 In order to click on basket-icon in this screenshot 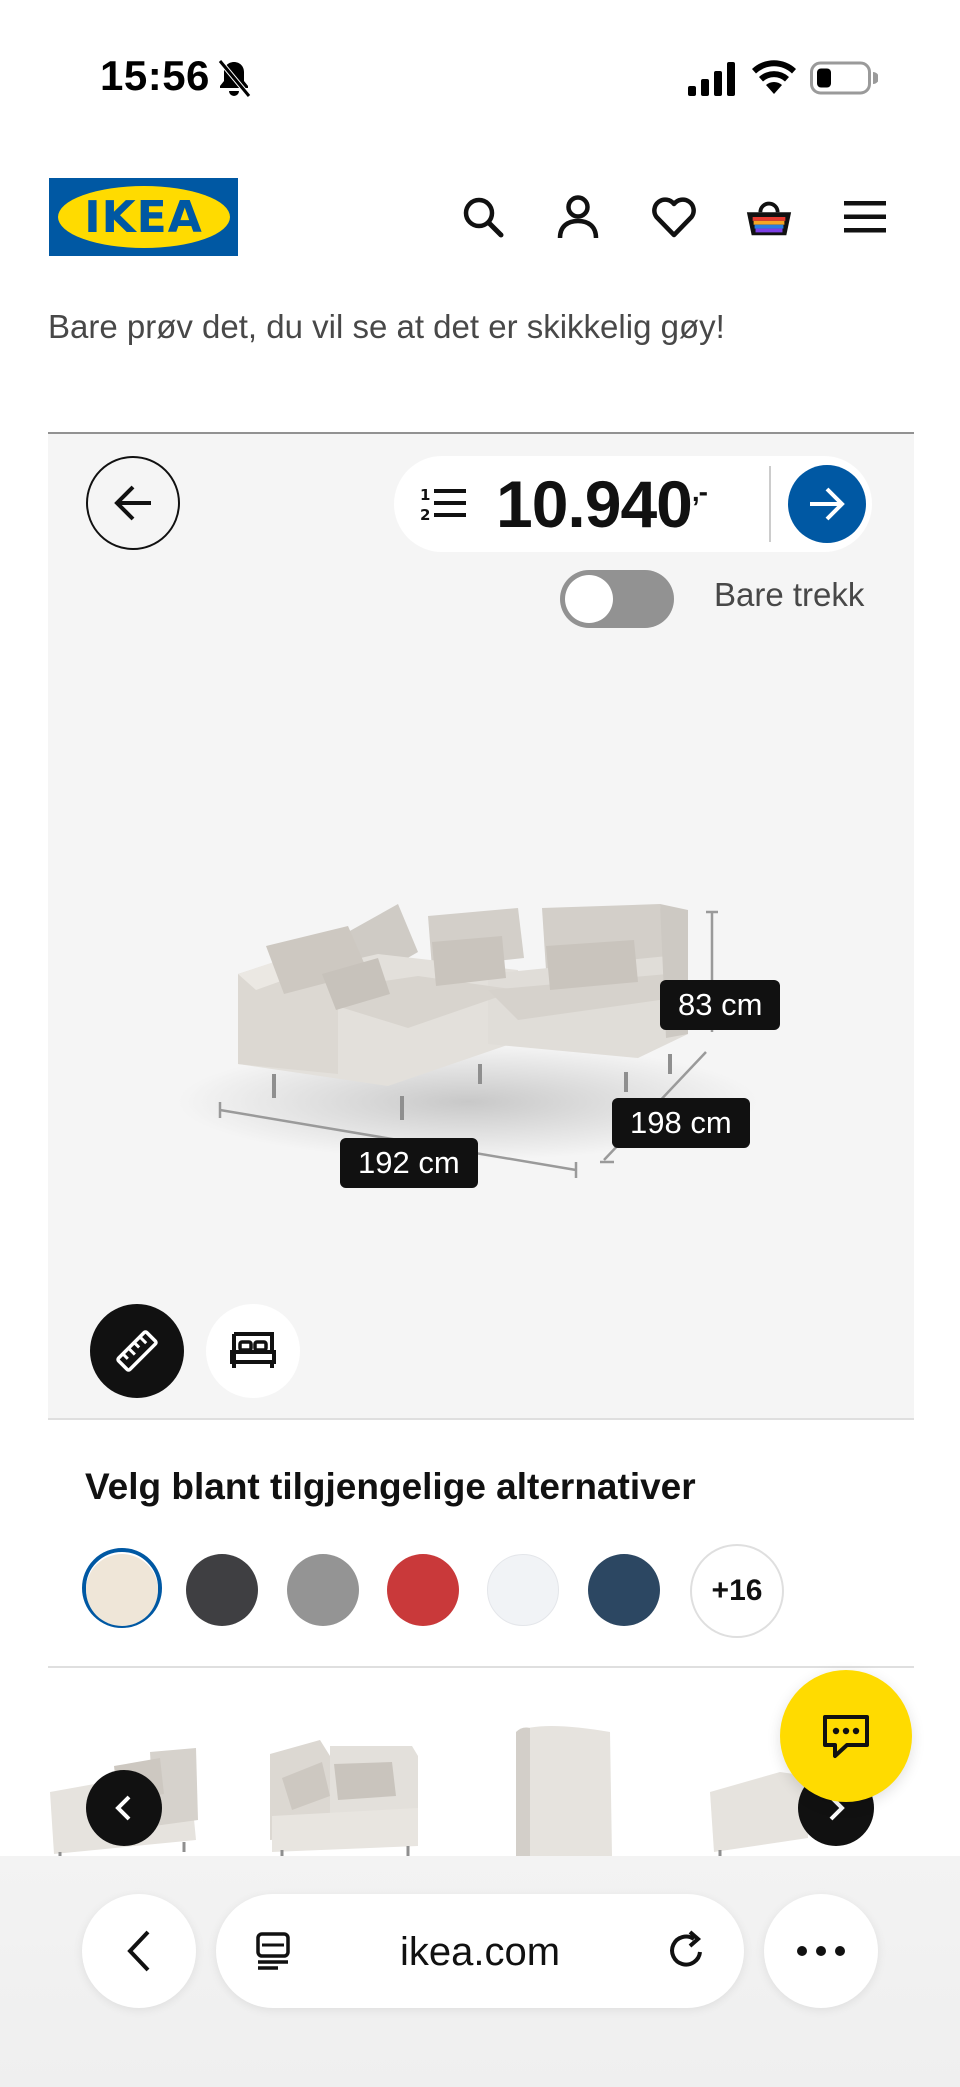, I will do `click(769, 217)`.